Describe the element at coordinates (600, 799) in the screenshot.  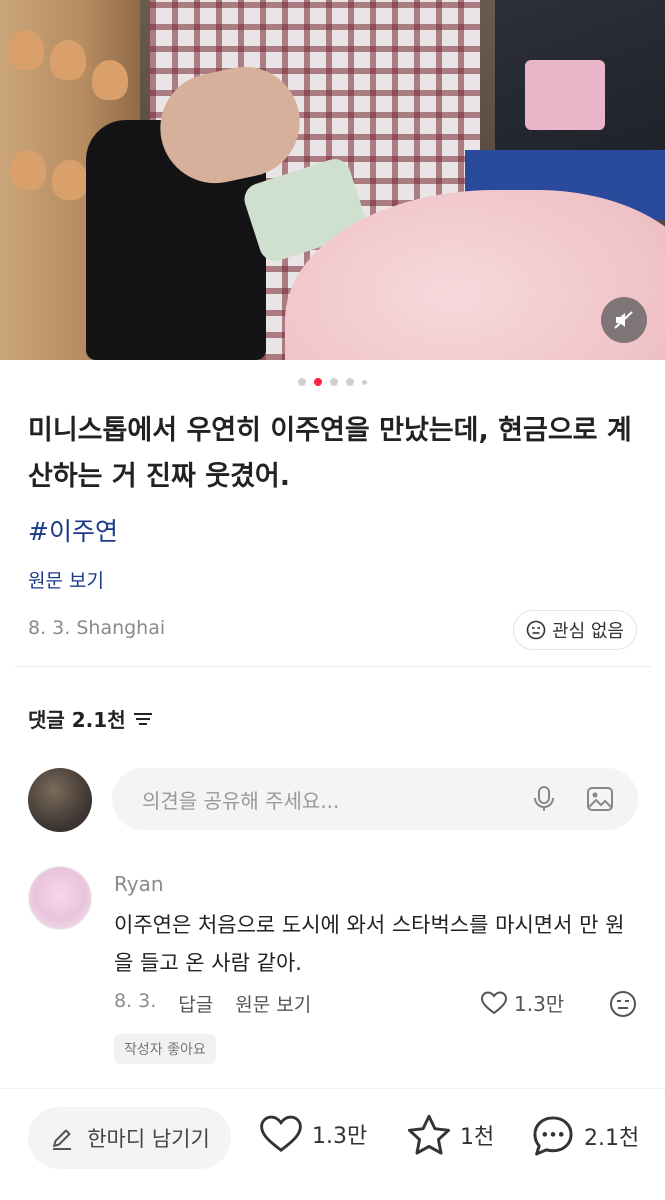
I see `image-icon` at that location.